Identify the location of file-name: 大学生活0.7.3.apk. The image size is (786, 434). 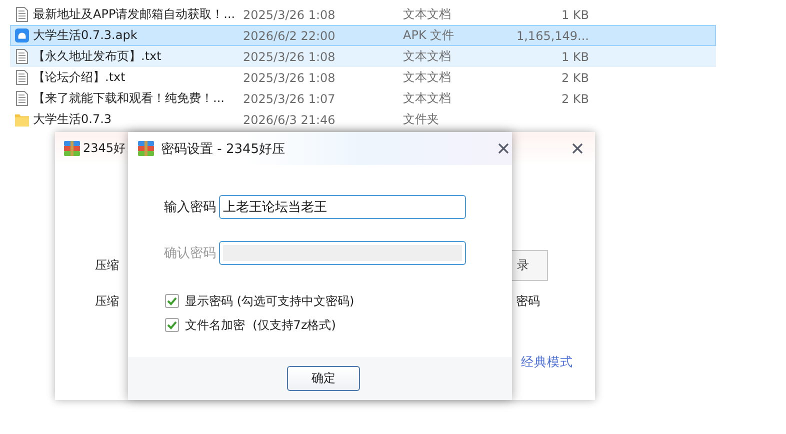
(85, 35).